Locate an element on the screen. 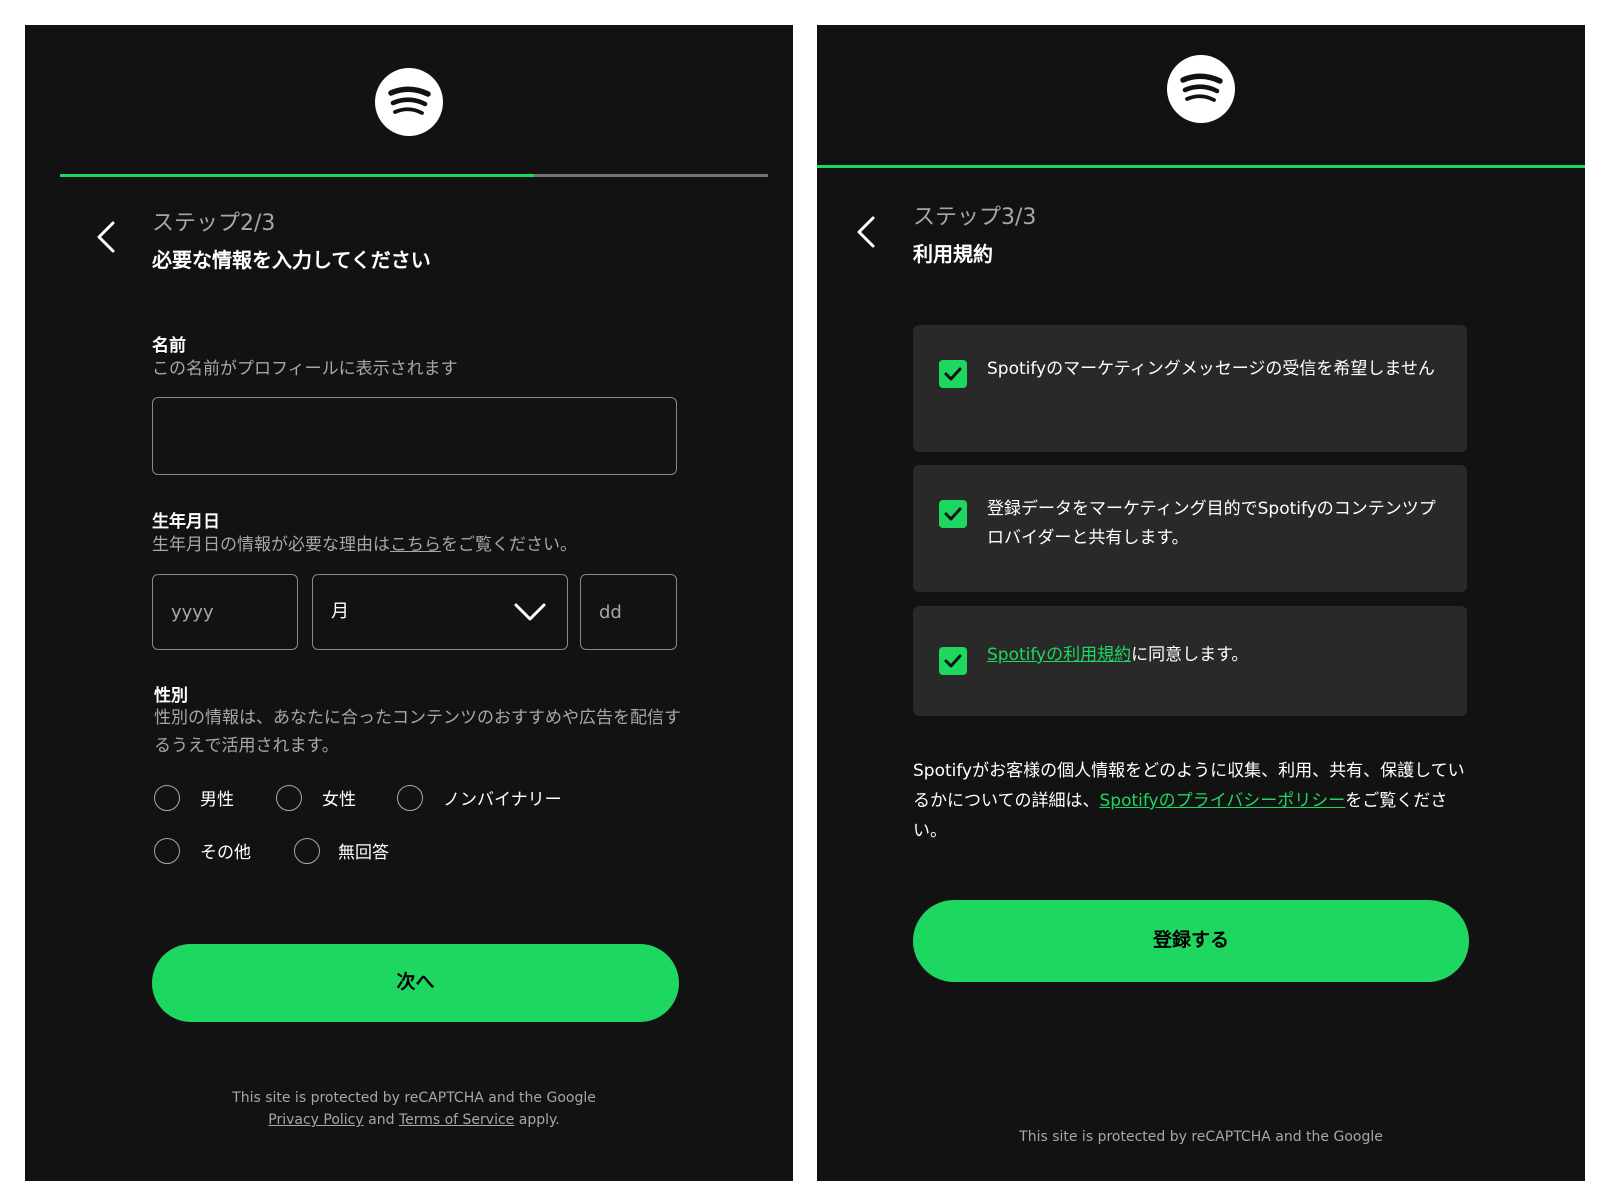  birthday-reason-link: こちら is located at coordinates (415, 545).